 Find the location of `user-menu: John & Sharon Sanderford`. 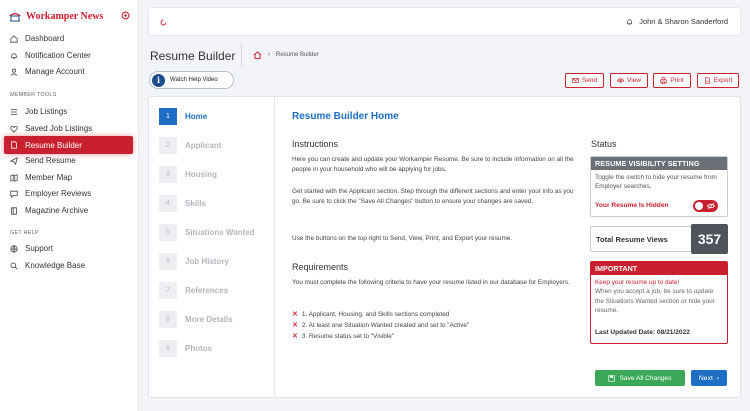

user-menu: John & Sharon Sanderford is located at coordinates (677, 21).